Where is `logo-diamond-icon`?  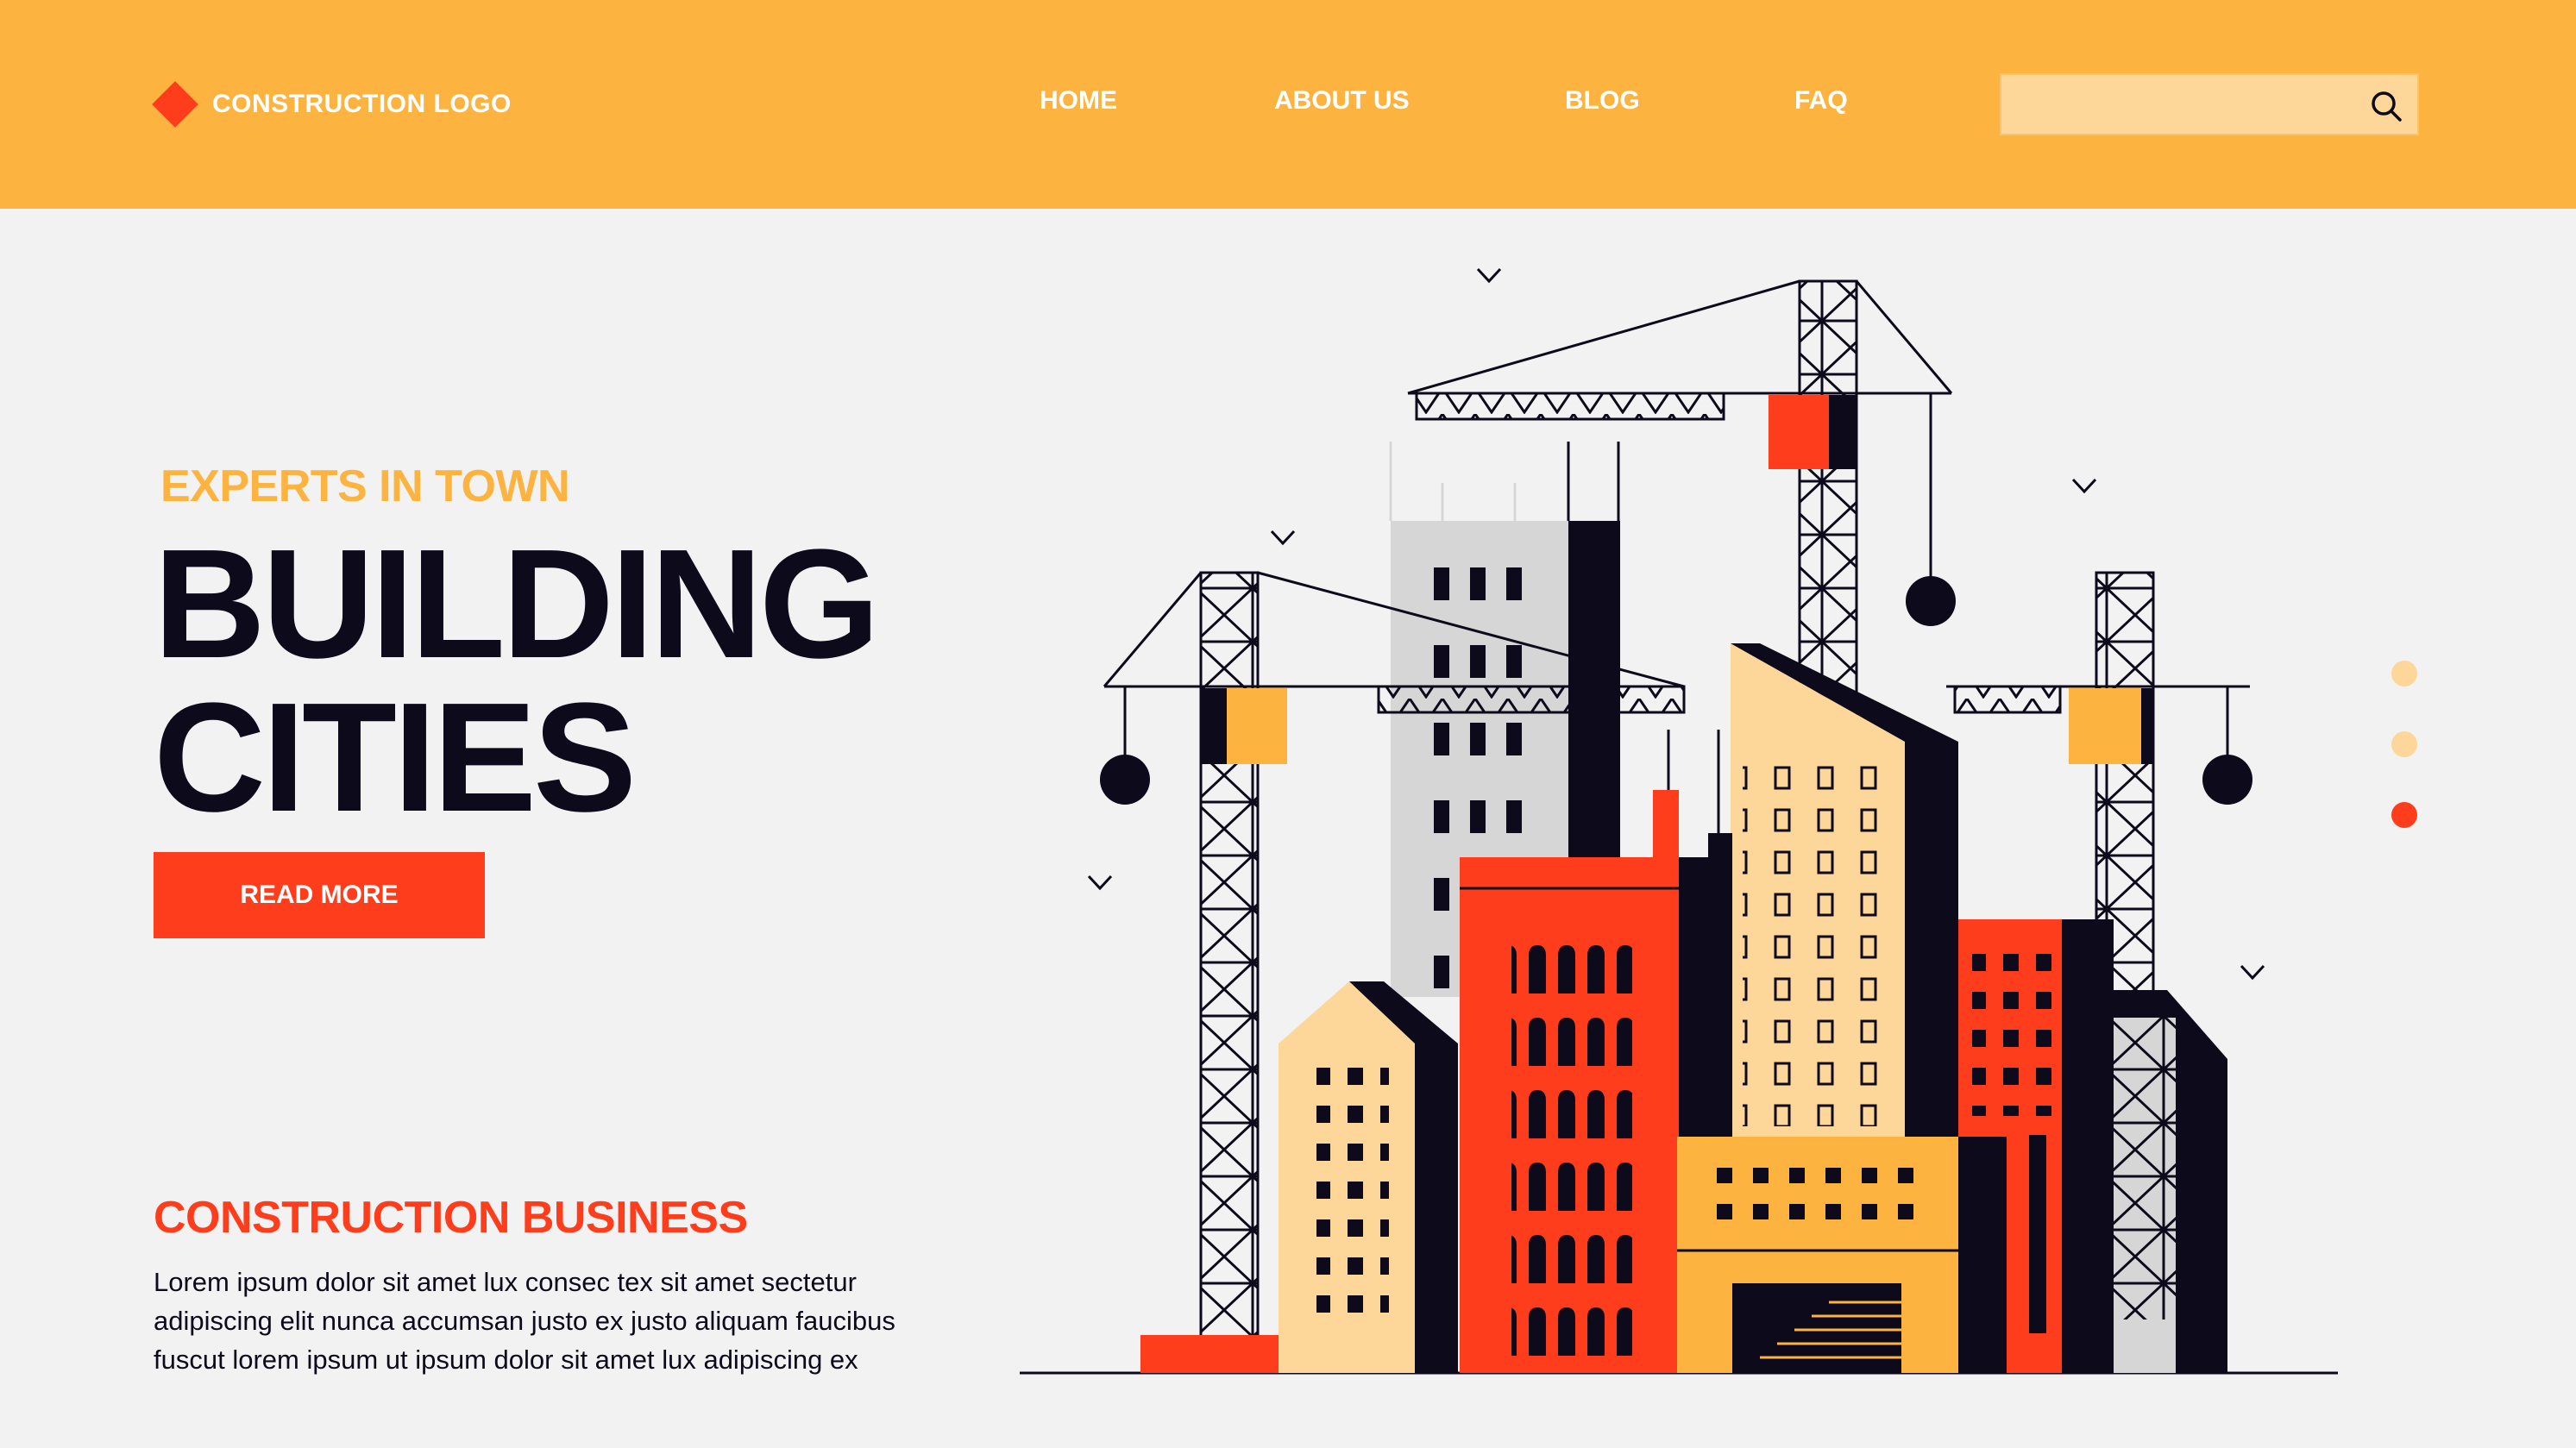 logo-diamond-icon is located at coordinates (175, 104).